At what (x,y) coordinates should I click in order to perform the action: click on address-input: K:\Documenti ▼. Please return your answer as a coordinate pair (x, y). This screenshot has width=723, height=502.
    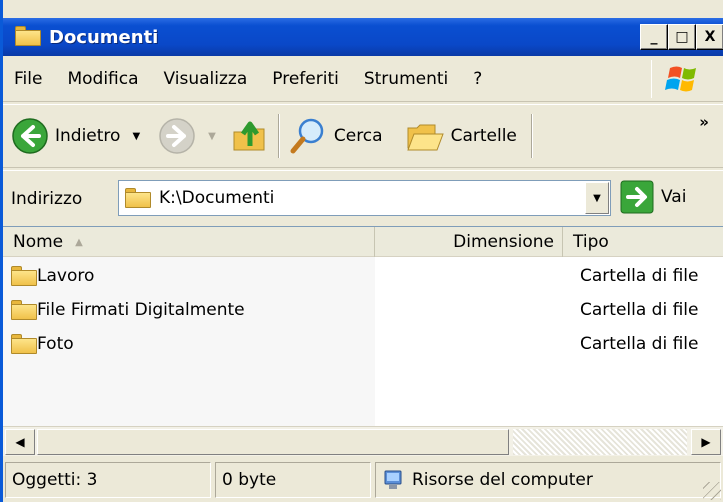
    Looking at the image, I should click on (364, 198).